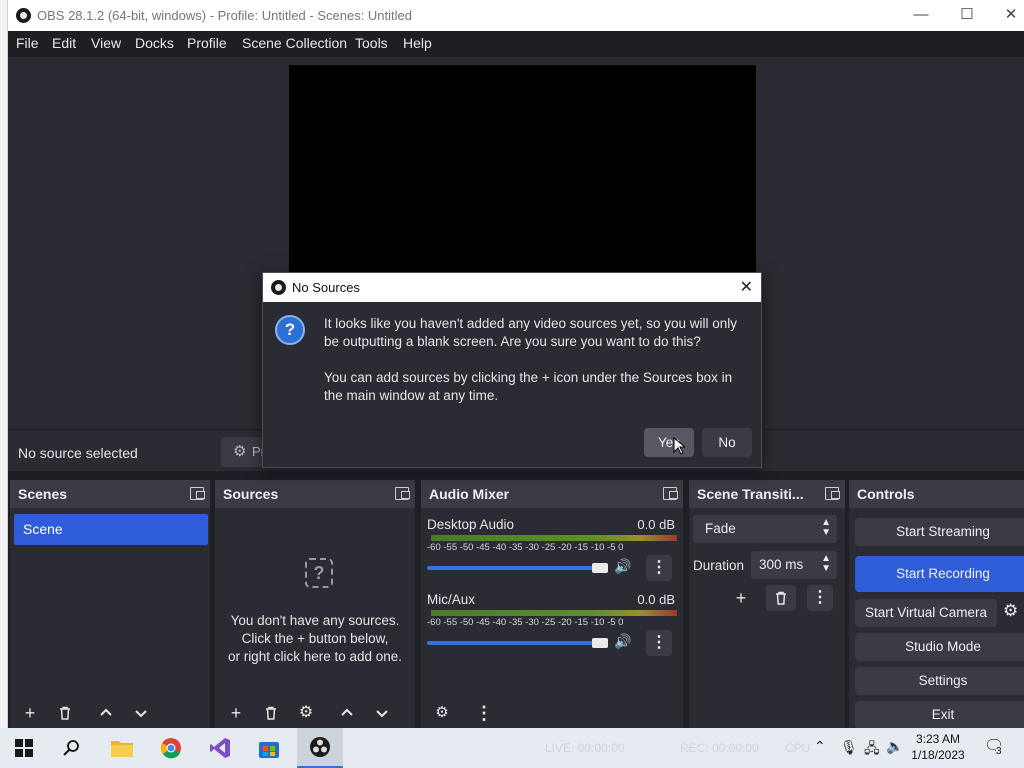 This screenshot has height=768, width=1024. Describe the element at coordinates (936, 494) in the screenshot. I see `controls-header: Controls` at that location.